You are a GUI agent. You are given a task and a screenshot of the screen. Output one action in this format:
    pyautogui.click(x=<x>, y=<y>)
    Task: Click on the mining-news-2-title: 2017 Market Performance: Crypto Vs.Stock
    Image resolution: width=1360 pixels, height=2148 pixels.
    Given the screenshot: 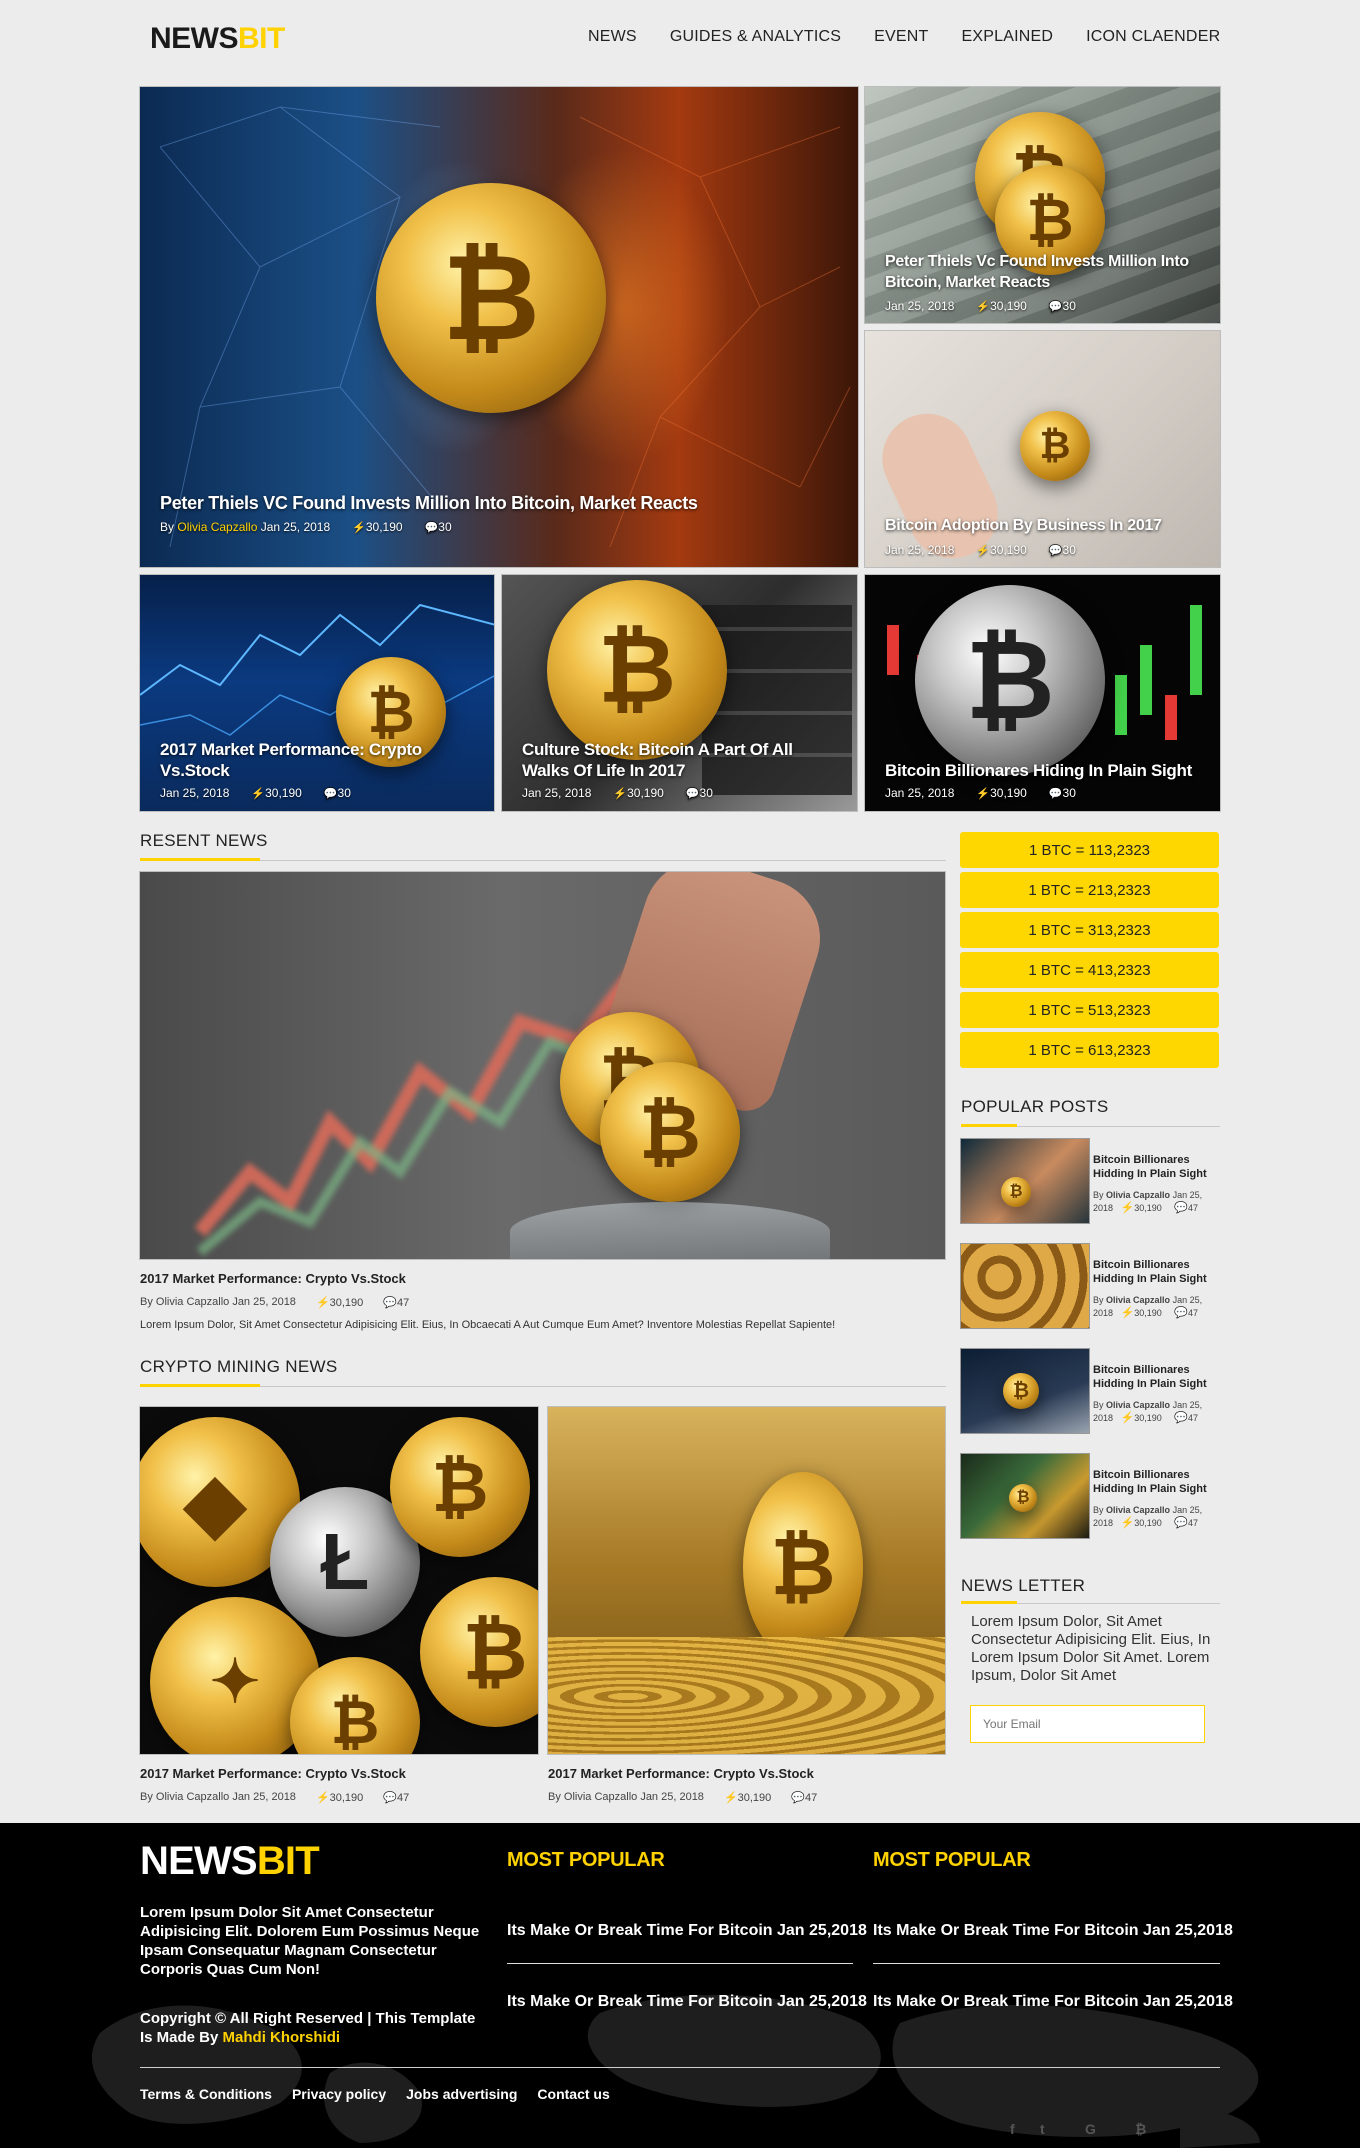 What is the action you would take?
    pyautogui.click(x=681, y=1773)
    